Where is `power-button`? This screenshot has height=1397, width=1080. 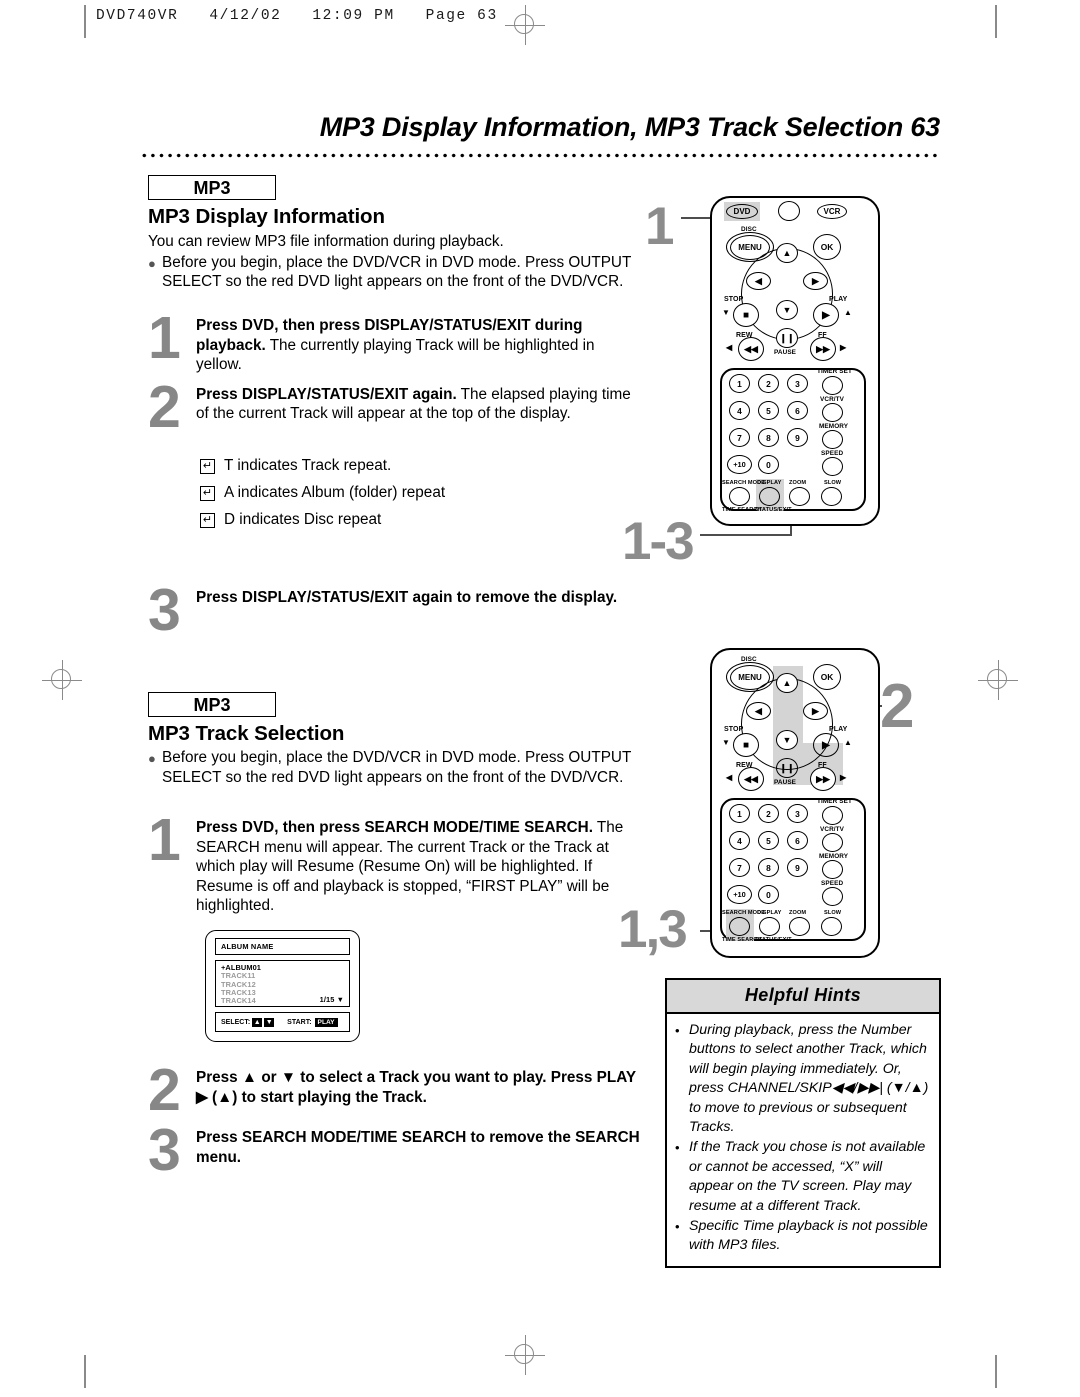
power-button is located at coordinates (789, 211).